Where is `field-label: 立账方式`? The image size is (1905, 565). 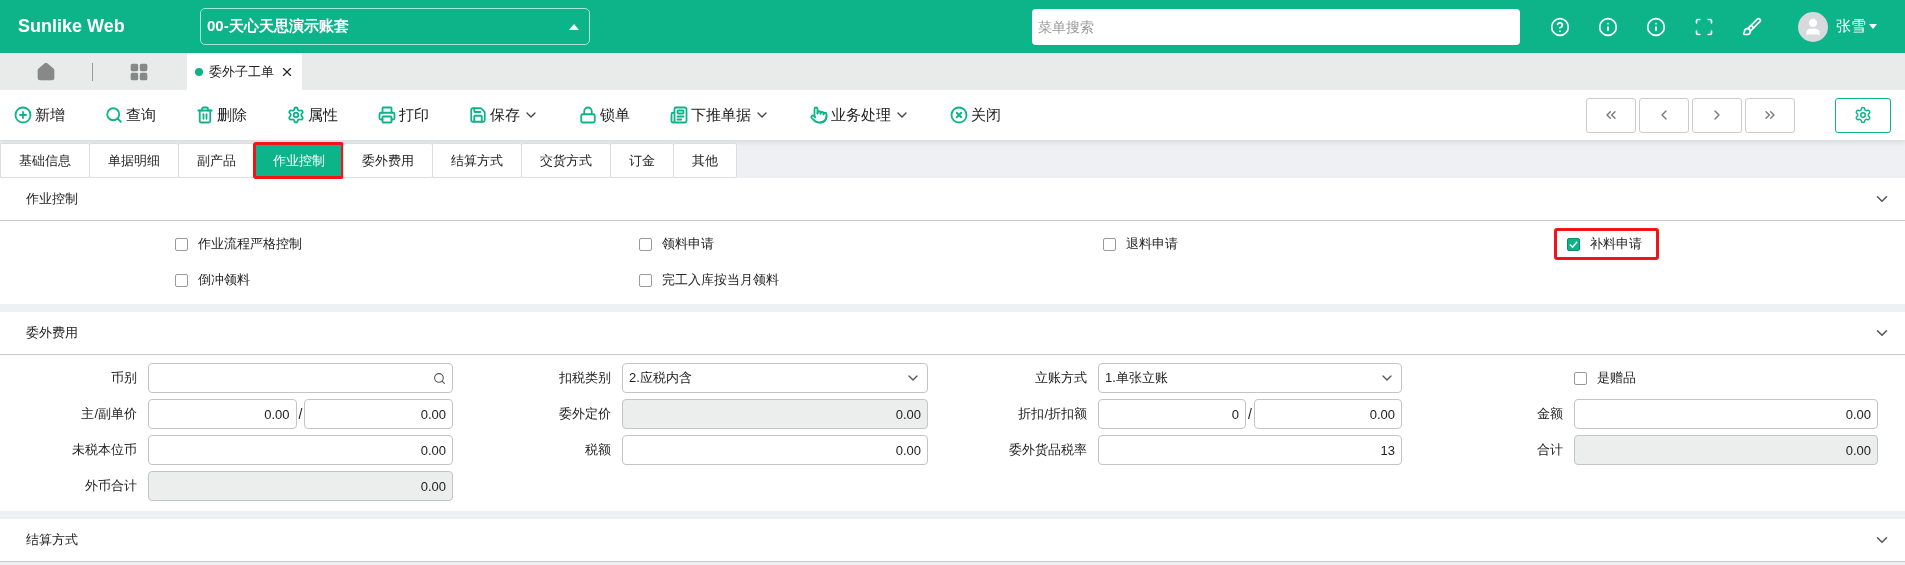 field-label: 立账方式 is located at coordinates (1060, 378).